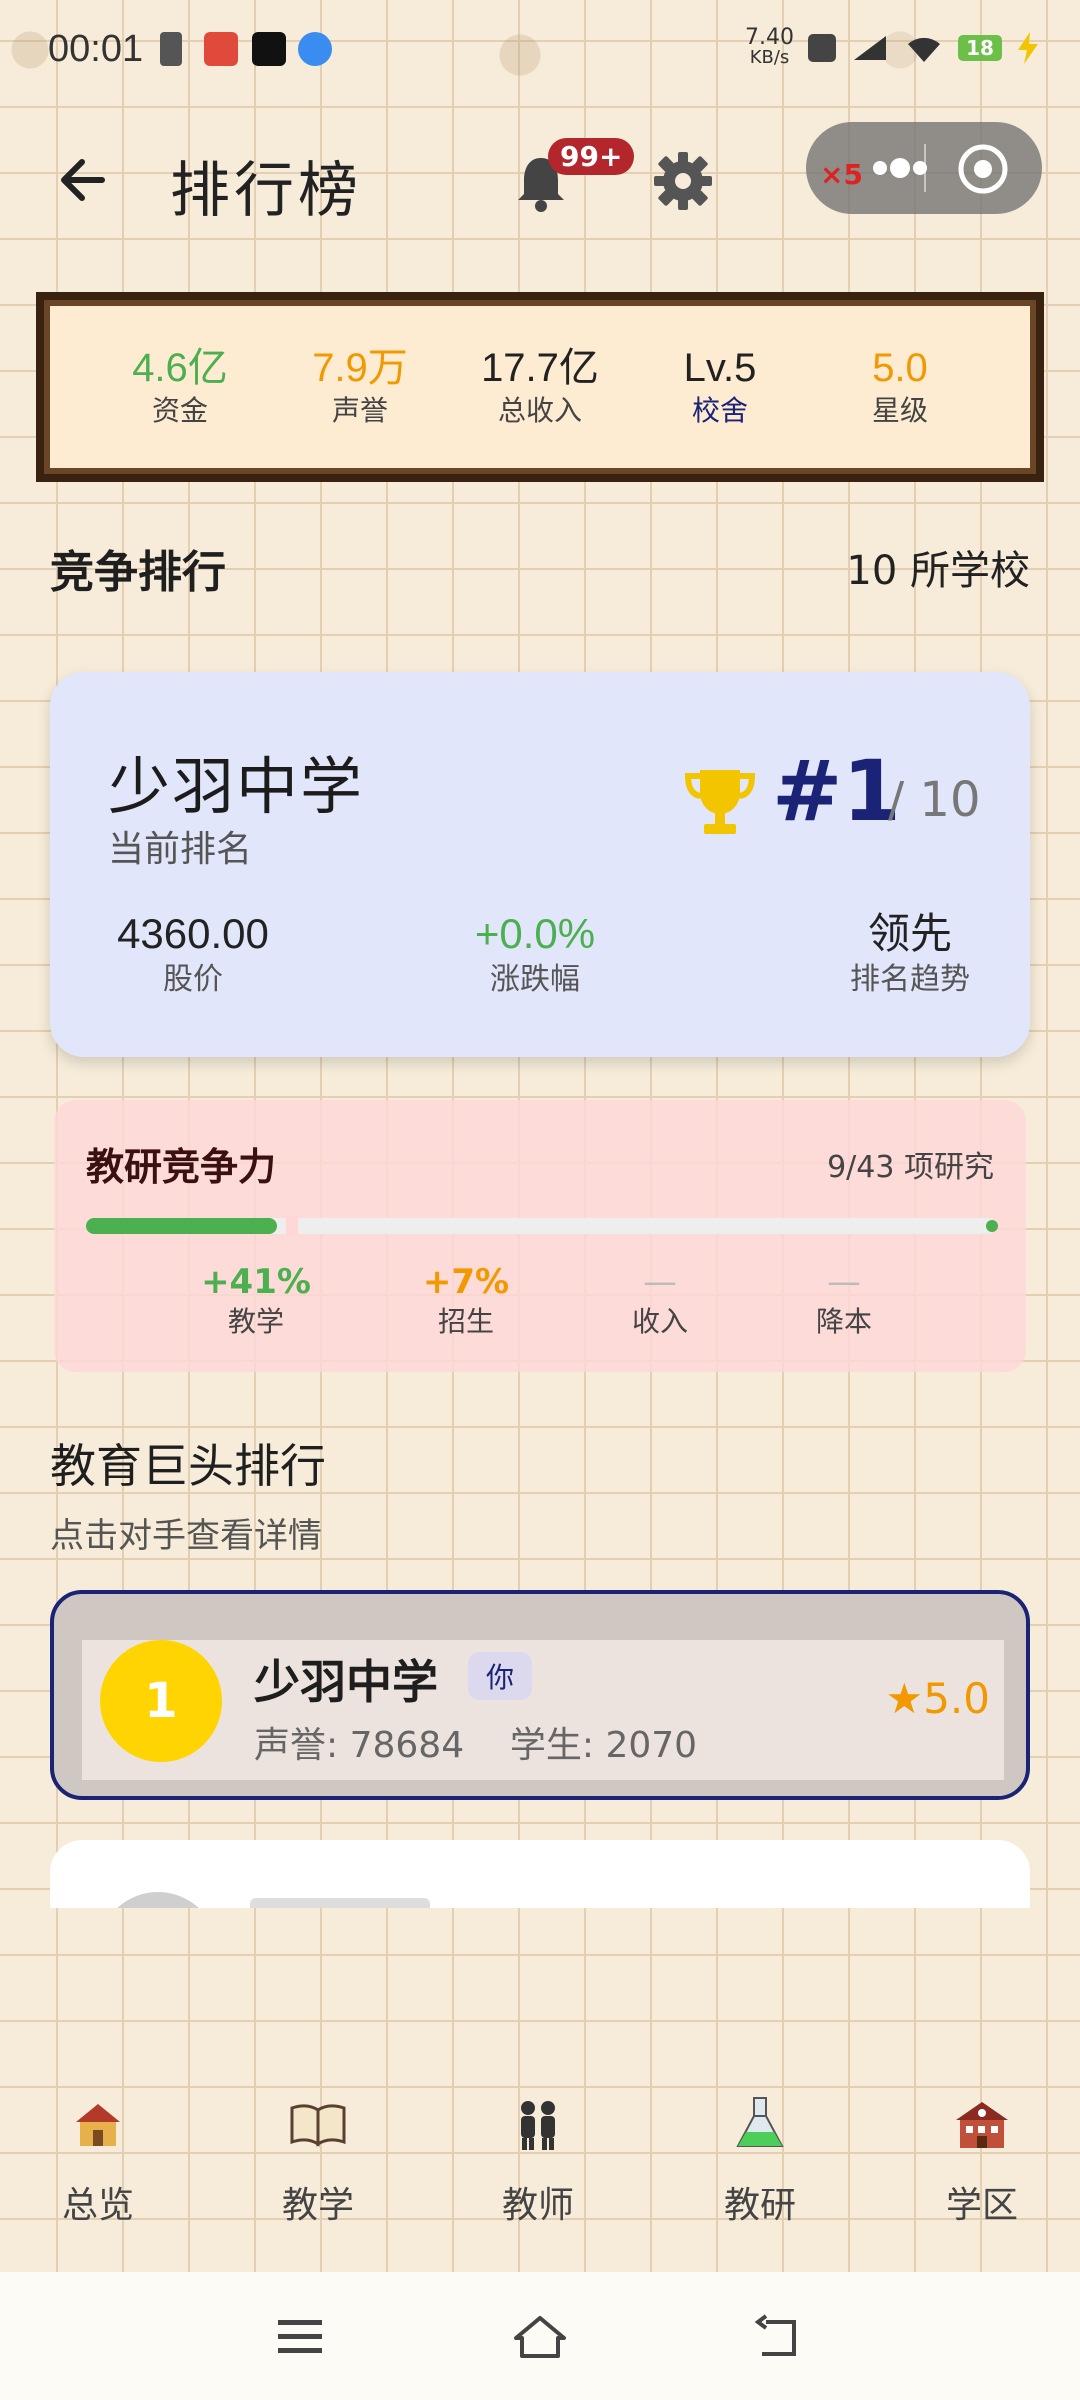  Describe the element at coordinates (843, 1321) in the screenshot. I see `research-label: 降本` at that location.